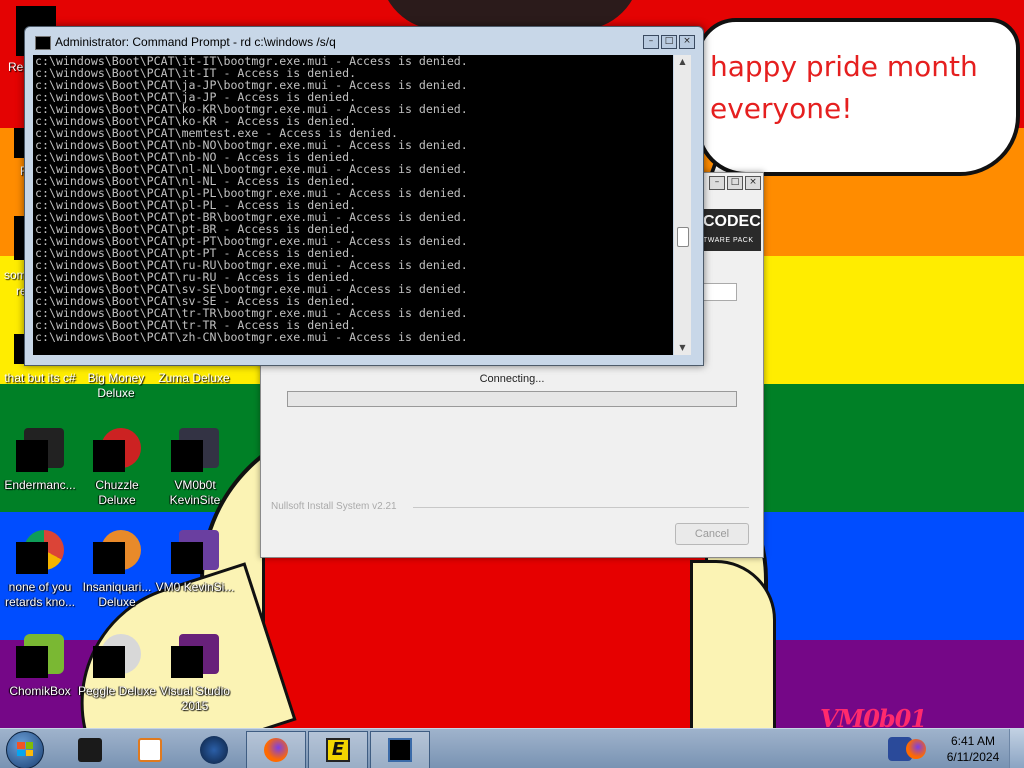 The image size is (1024, 768). What do you see at coordinates (873, 716) in the screenshot?
I see `watermark: VM0b01` at bounding box center [873, 716].